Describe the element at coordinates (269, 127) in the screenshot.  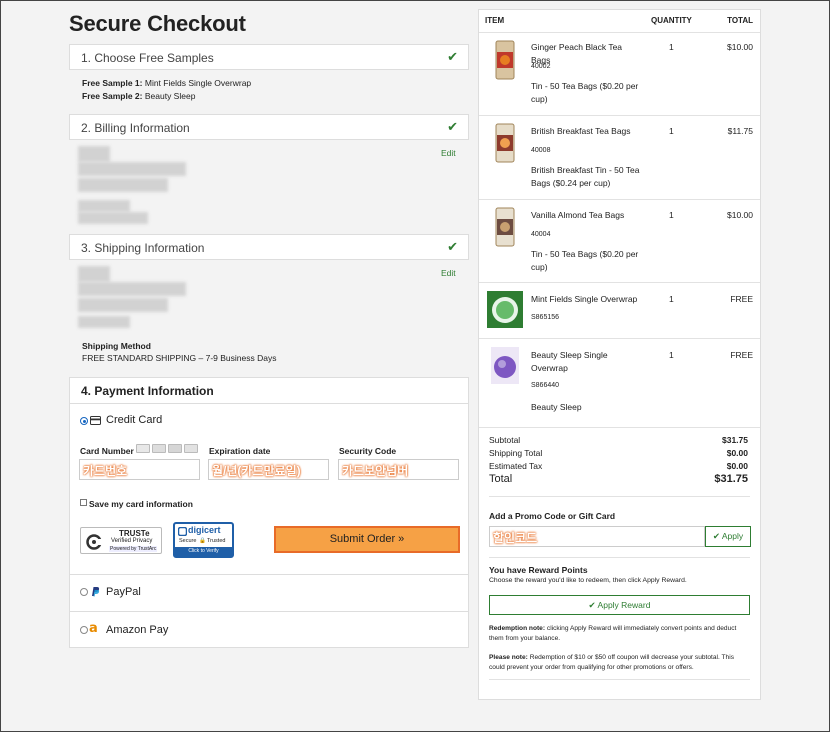
I see `step-billing: 2. Billing Information ✔` at that location.